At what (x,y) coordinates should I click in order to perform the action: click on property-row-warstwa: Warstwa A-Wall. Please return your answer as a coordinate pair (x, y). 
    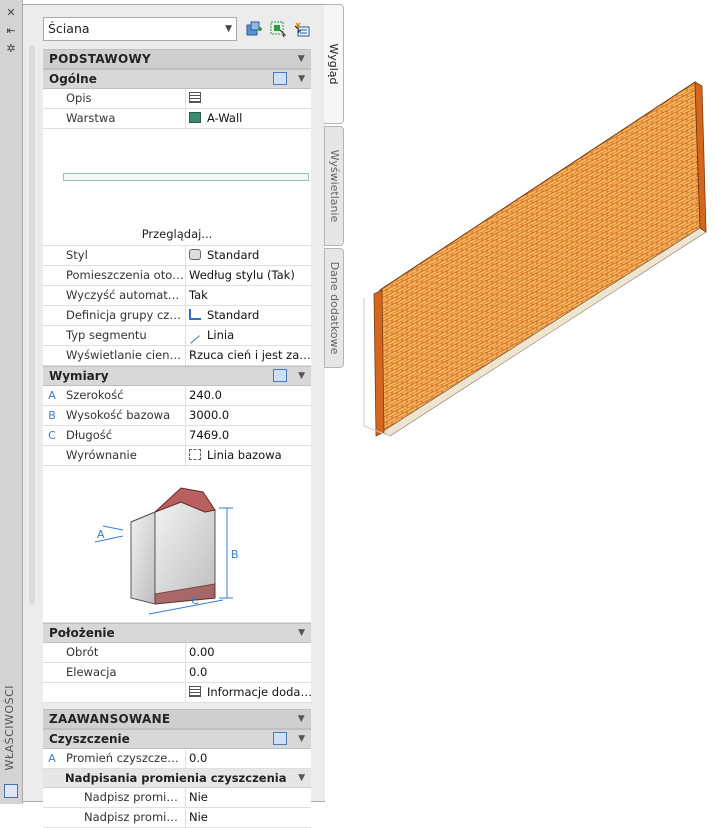
    Looking at the image, I should click on (177, 119).